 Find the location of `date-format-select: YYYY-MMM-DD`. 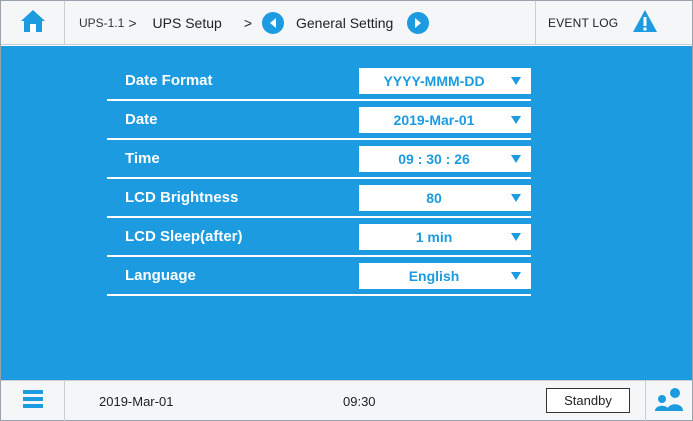

date-format-select: YYYY-MMM-DD is located at coordinates (445, 81).